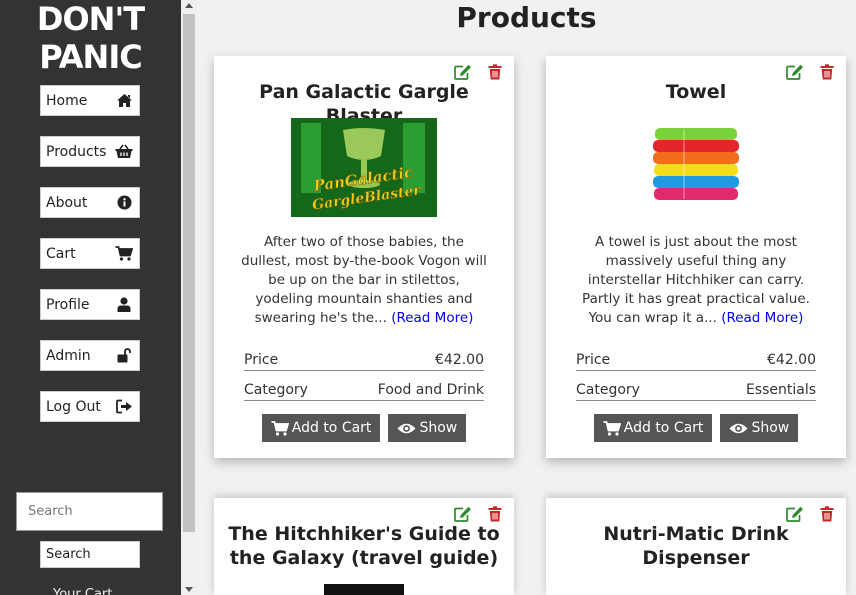 Image resolution: width=856 pixels, height=595 pixels. Describe the element at coordinates (780, 390) in the screenshot. I see `category-value: Essentials` at that location.